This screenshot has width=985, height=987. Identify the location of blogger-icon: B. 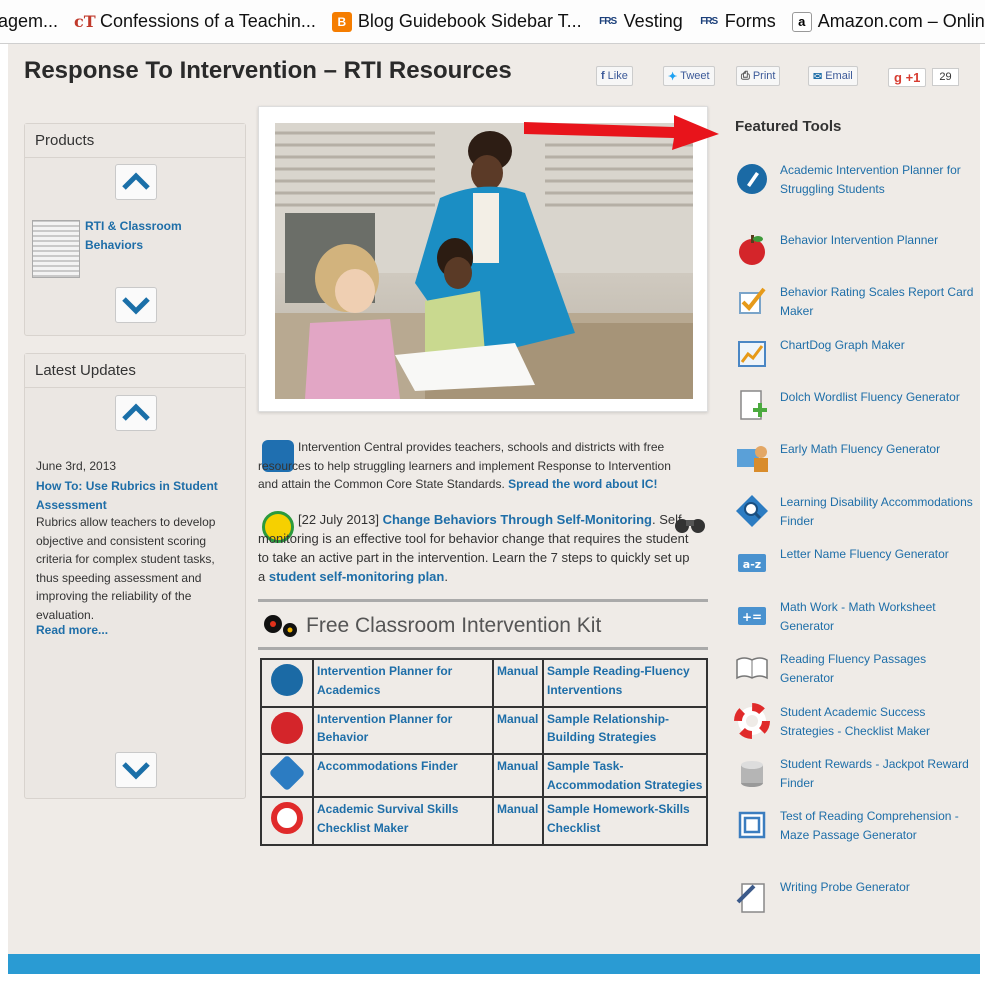
(341, 21).